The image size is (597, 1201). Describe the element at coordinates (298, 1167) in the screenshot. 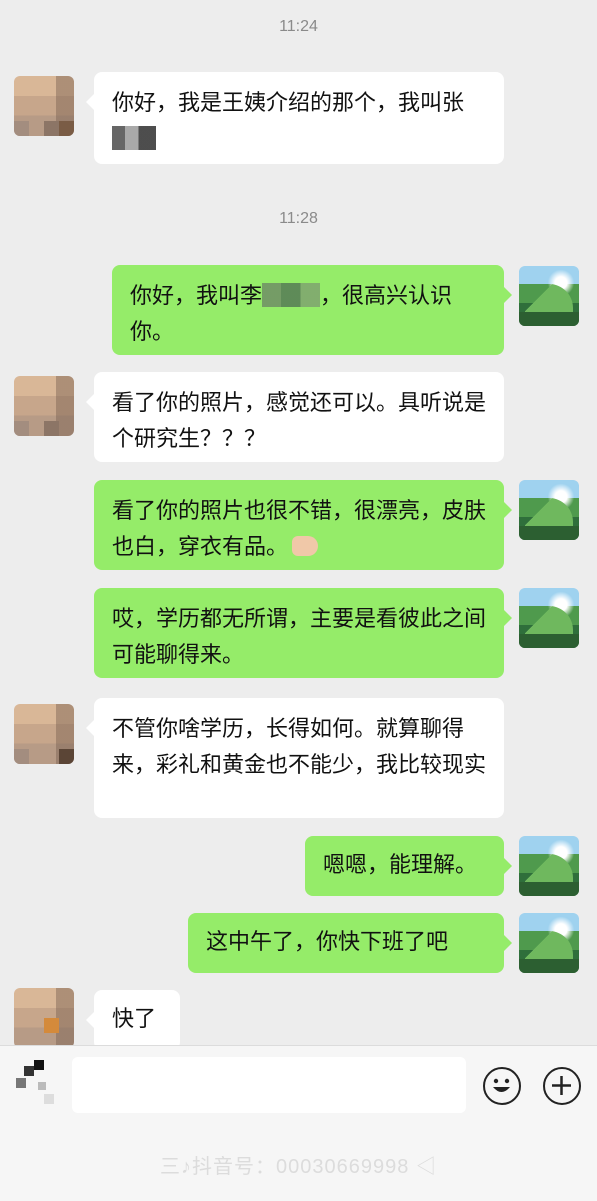

I see `watermark: 三♪抖音号：00030669998 ◁` at that location.